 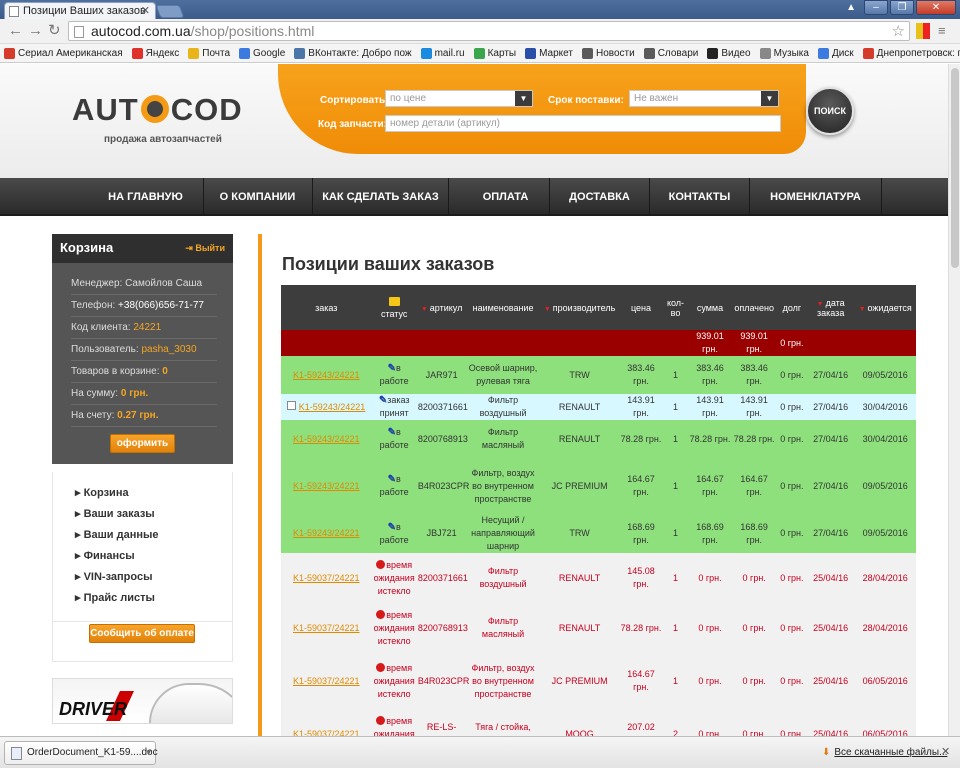 What do you see at coordinates (830, 578) in the screenshot?
I see `cell-date: 25/04/16` at bounding box center [830, 578].